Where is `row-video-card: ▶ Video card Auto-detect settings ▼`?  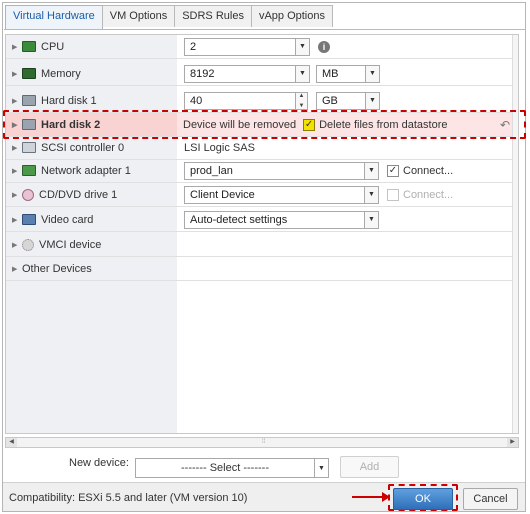
row-video-card: ▶ Video card Auto-detect settings ▼ is located at coordinates (262, 220).